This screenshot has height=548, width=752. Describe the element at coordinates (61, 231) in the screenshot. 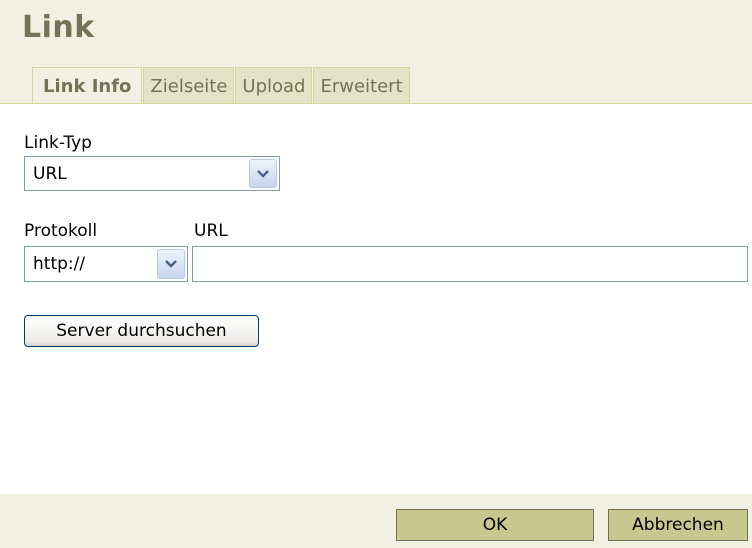

I see `protocol-label: Protokoll` at that location.